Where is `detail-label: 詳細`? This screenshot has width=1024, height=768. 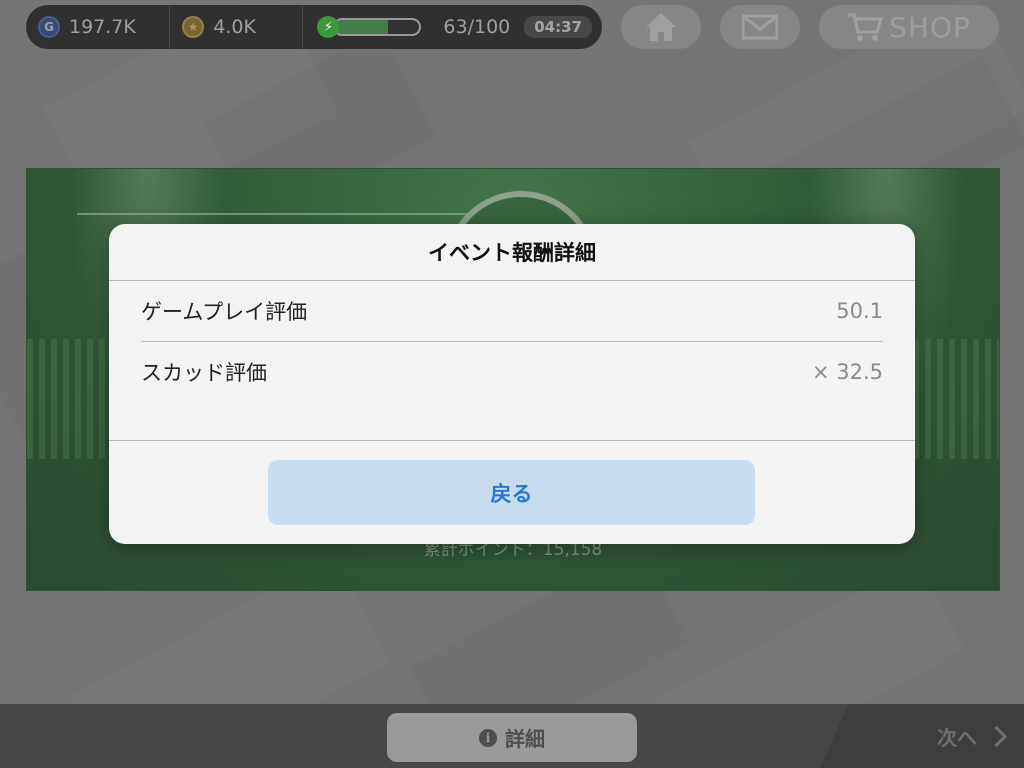
detail-label: 詳細 is located at coordinates (525, 739).